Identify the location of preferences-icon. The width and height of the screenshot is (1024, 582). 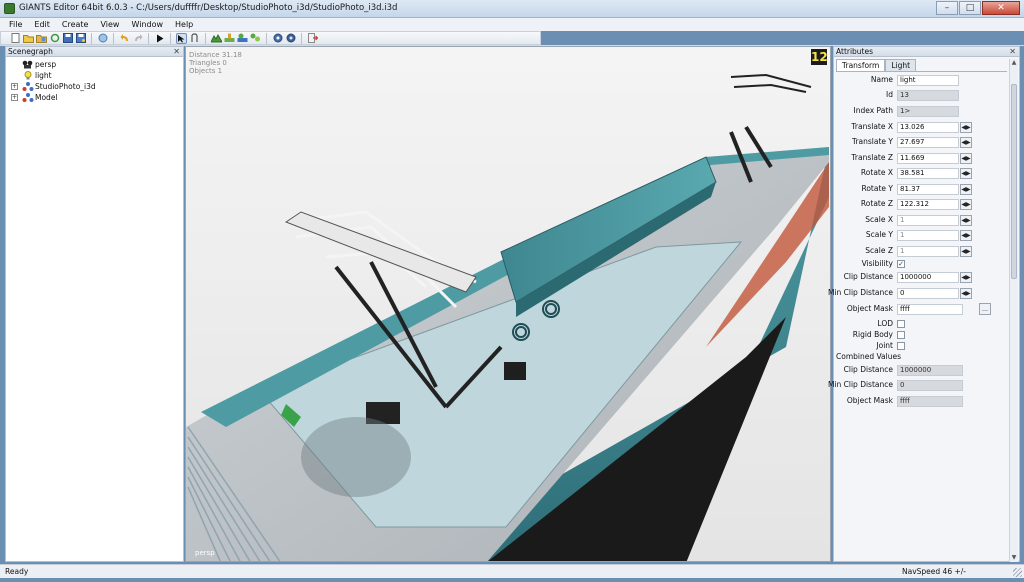
(290, 38).